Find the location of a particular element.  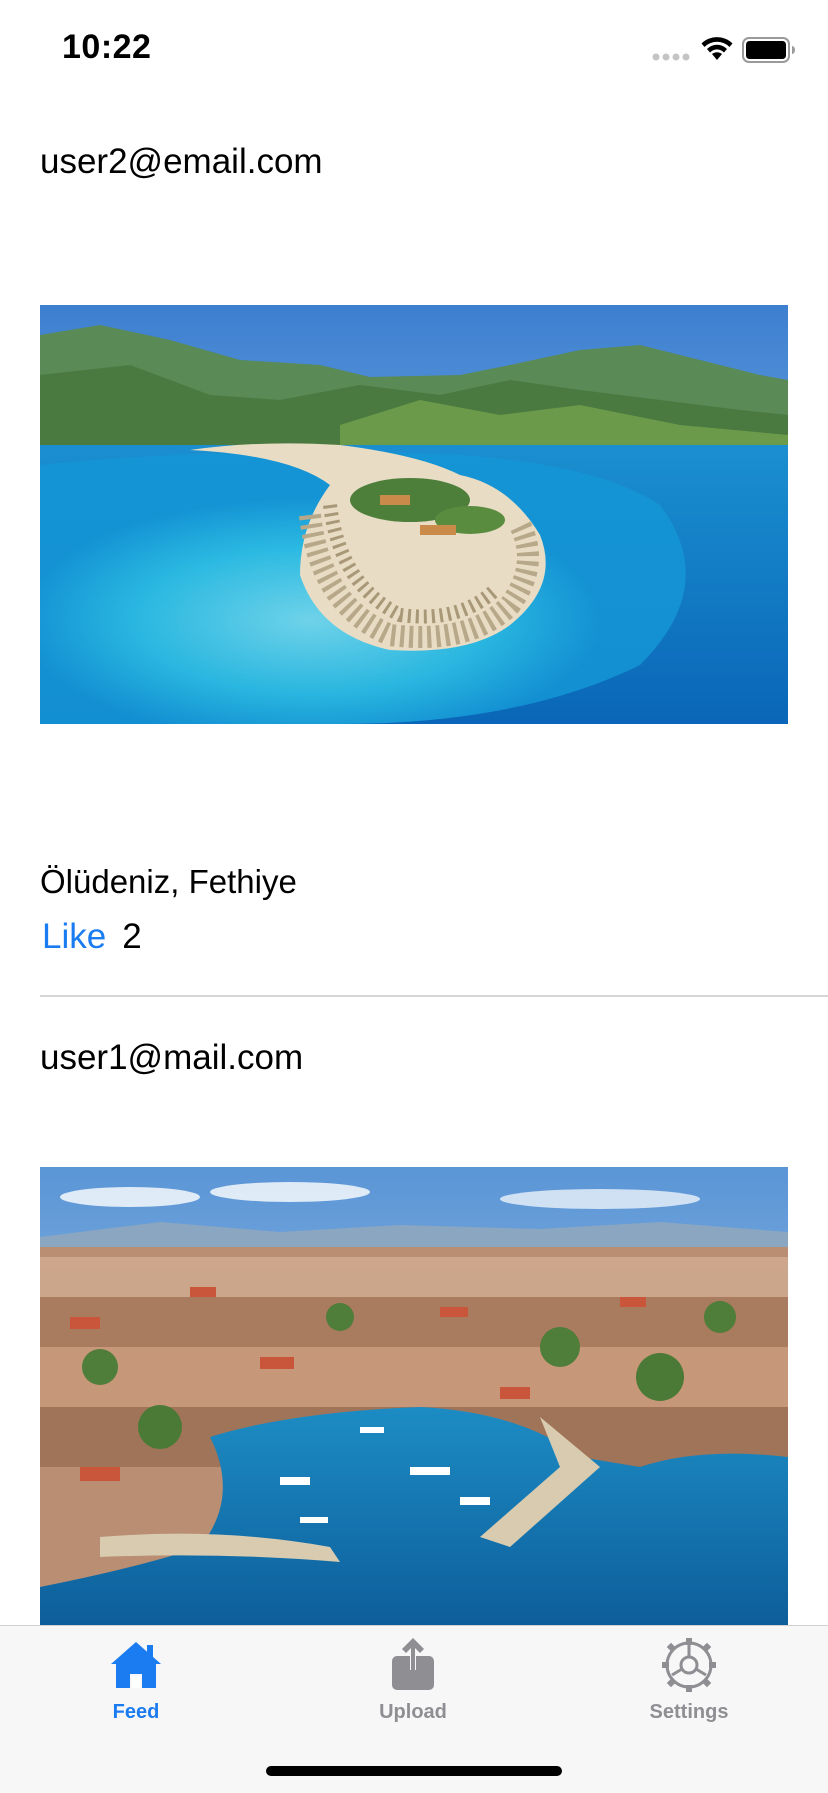

wifi-icon is located at coordinates (717, 48).